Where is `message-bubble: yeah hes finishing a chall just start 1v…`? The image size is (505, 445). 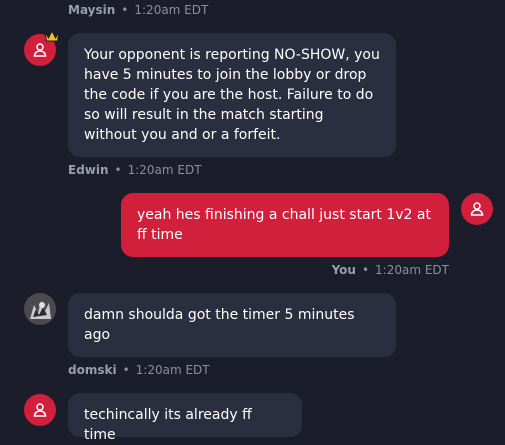 message-bubble: yeah hes finishing a chall just start 1v… is located at coordinates (285, 225).